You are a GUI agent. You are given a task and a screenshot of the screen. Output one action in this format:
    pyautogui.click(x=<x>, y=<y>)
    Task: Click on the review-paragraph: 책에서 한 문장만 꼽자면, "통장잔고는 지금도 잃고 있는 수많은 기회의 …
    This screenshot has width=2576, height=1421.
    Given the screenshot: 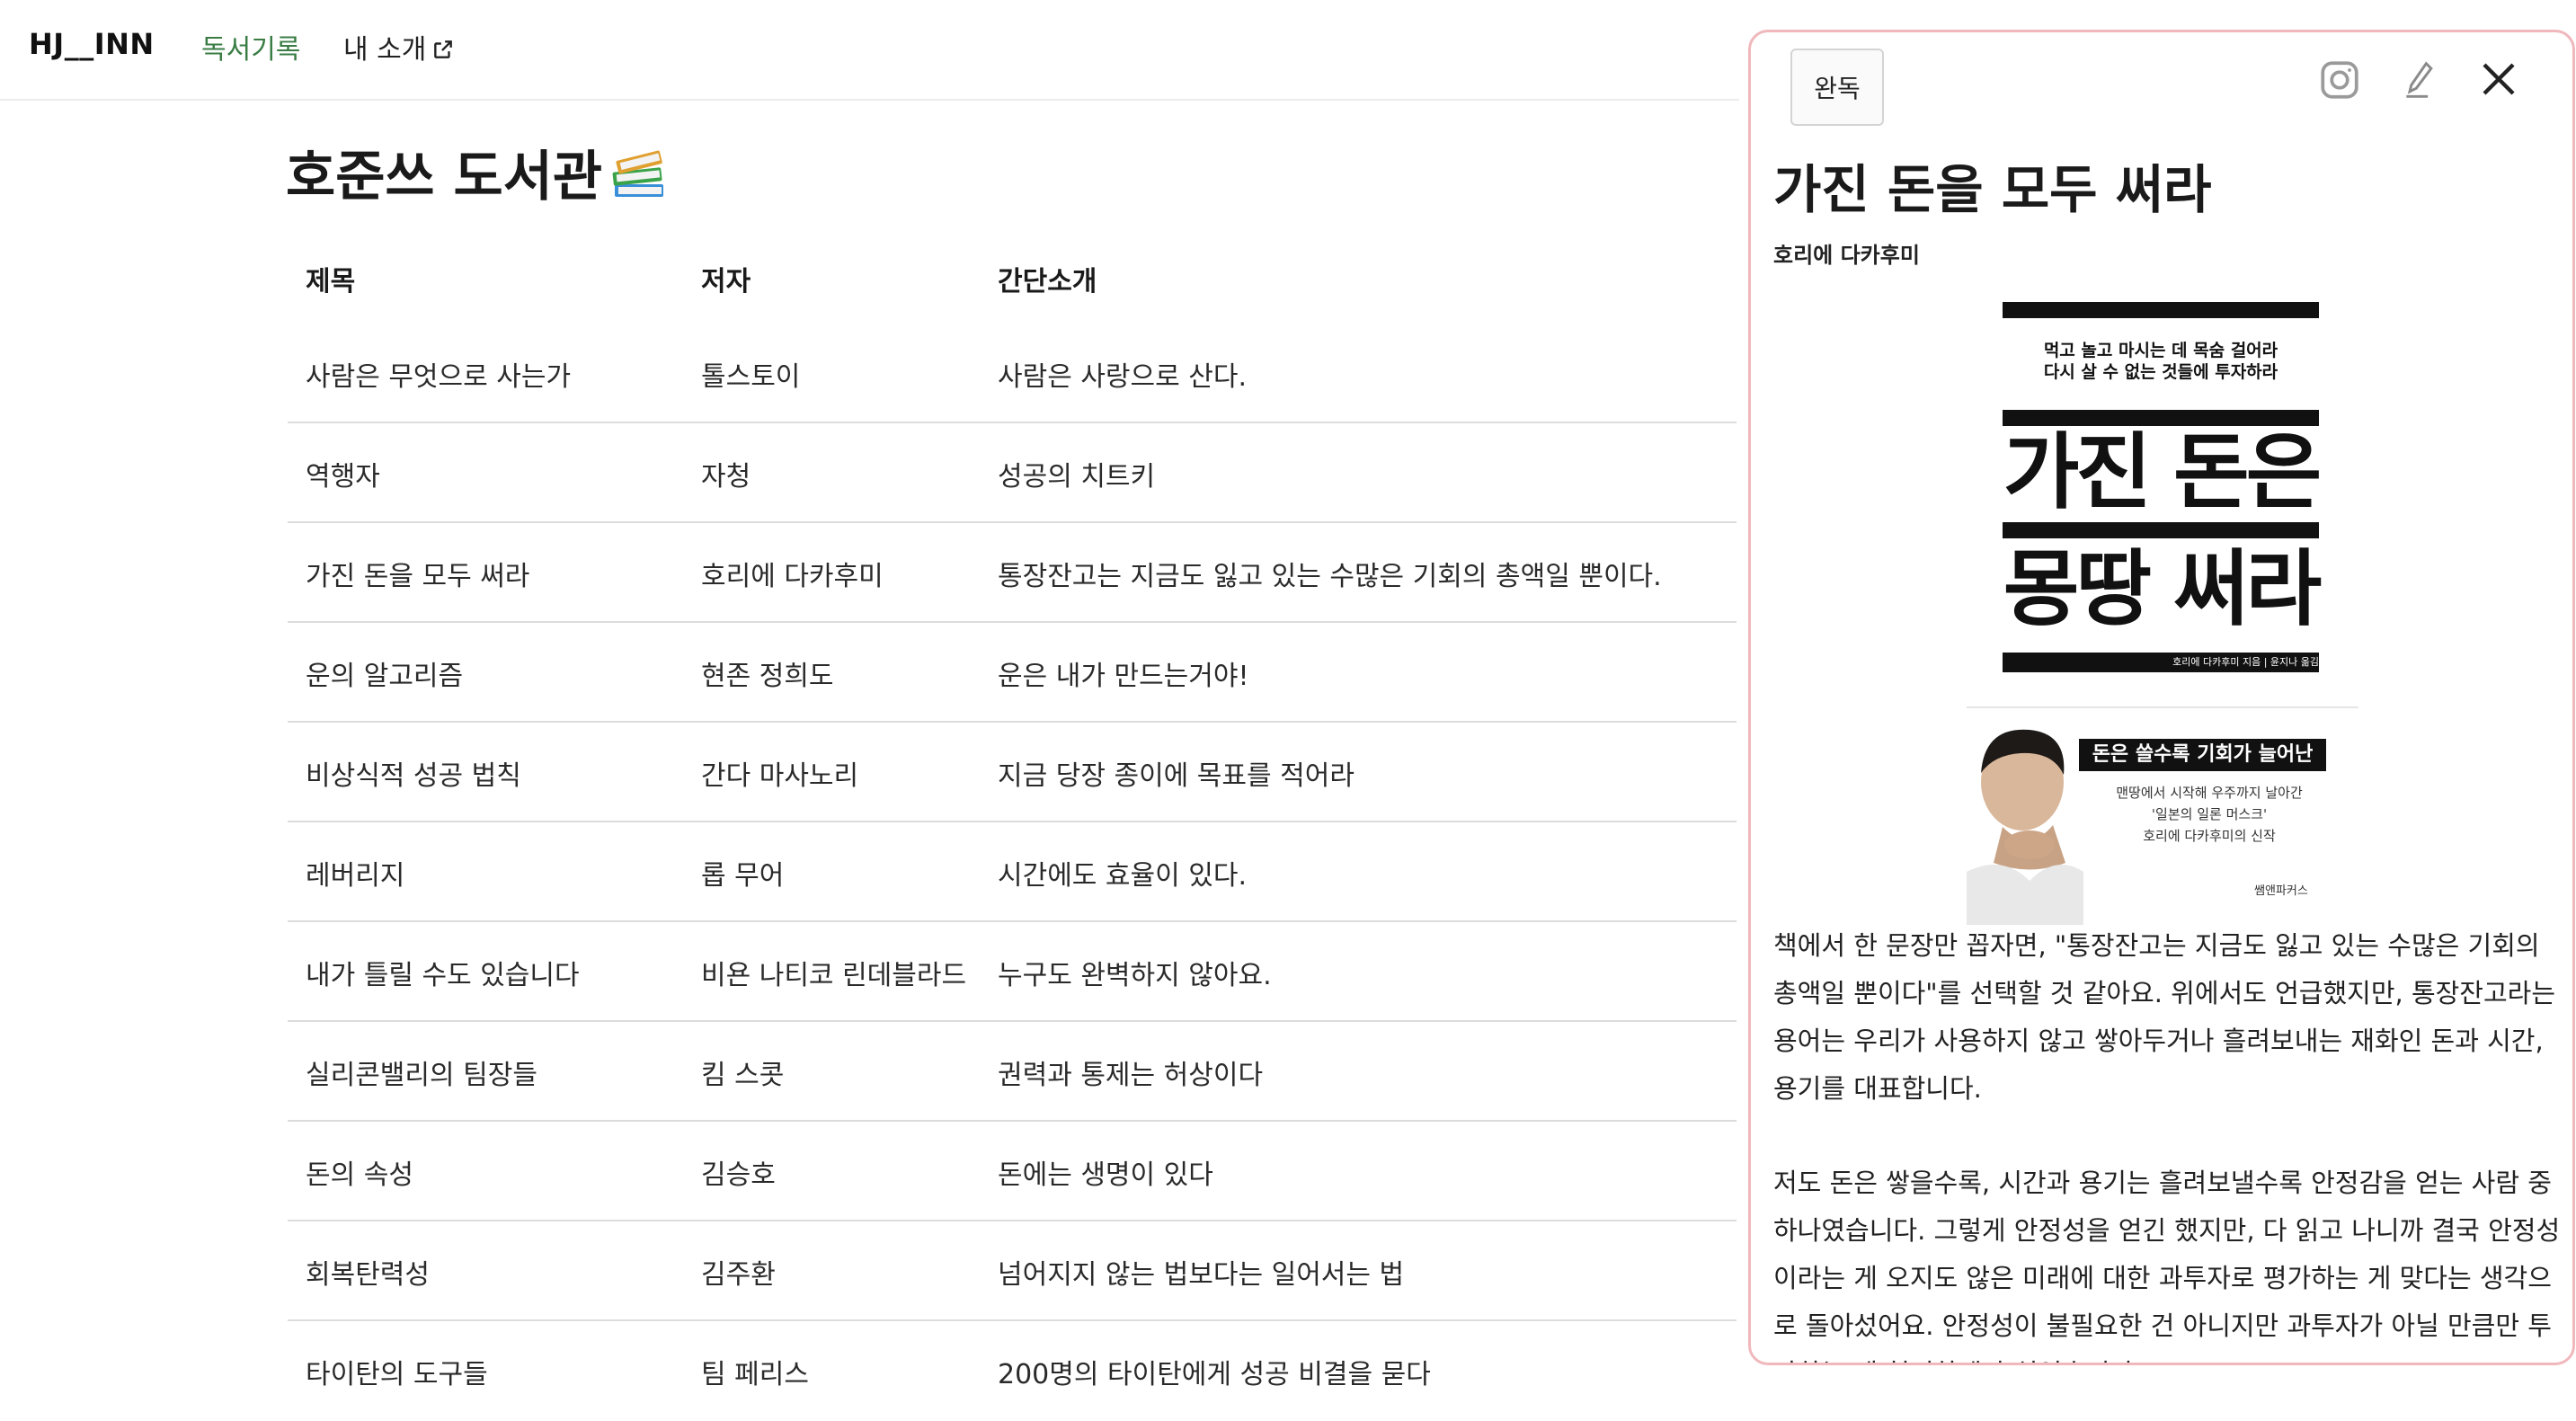 What is the action you would take?
    pyautogui.click(x=2164, y=1017)
    